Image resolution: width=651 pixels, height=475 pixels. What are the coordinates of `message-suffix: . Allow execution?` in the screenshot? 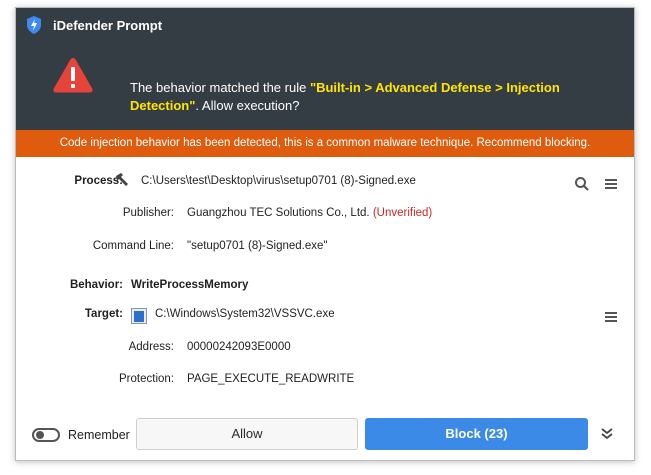 It's located at (247, 105).